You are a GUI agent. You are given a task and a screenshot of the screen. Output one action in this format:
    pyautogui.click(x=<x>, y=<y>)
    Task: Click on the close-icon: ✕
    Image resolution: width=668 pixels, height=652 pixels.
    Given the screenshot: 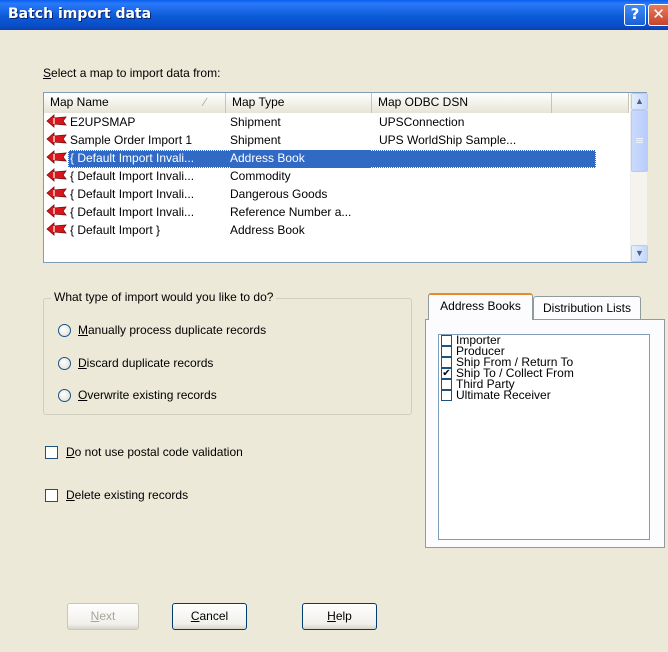 What is the action you would take?
    pyautogui.click(x=658, y=14)
    